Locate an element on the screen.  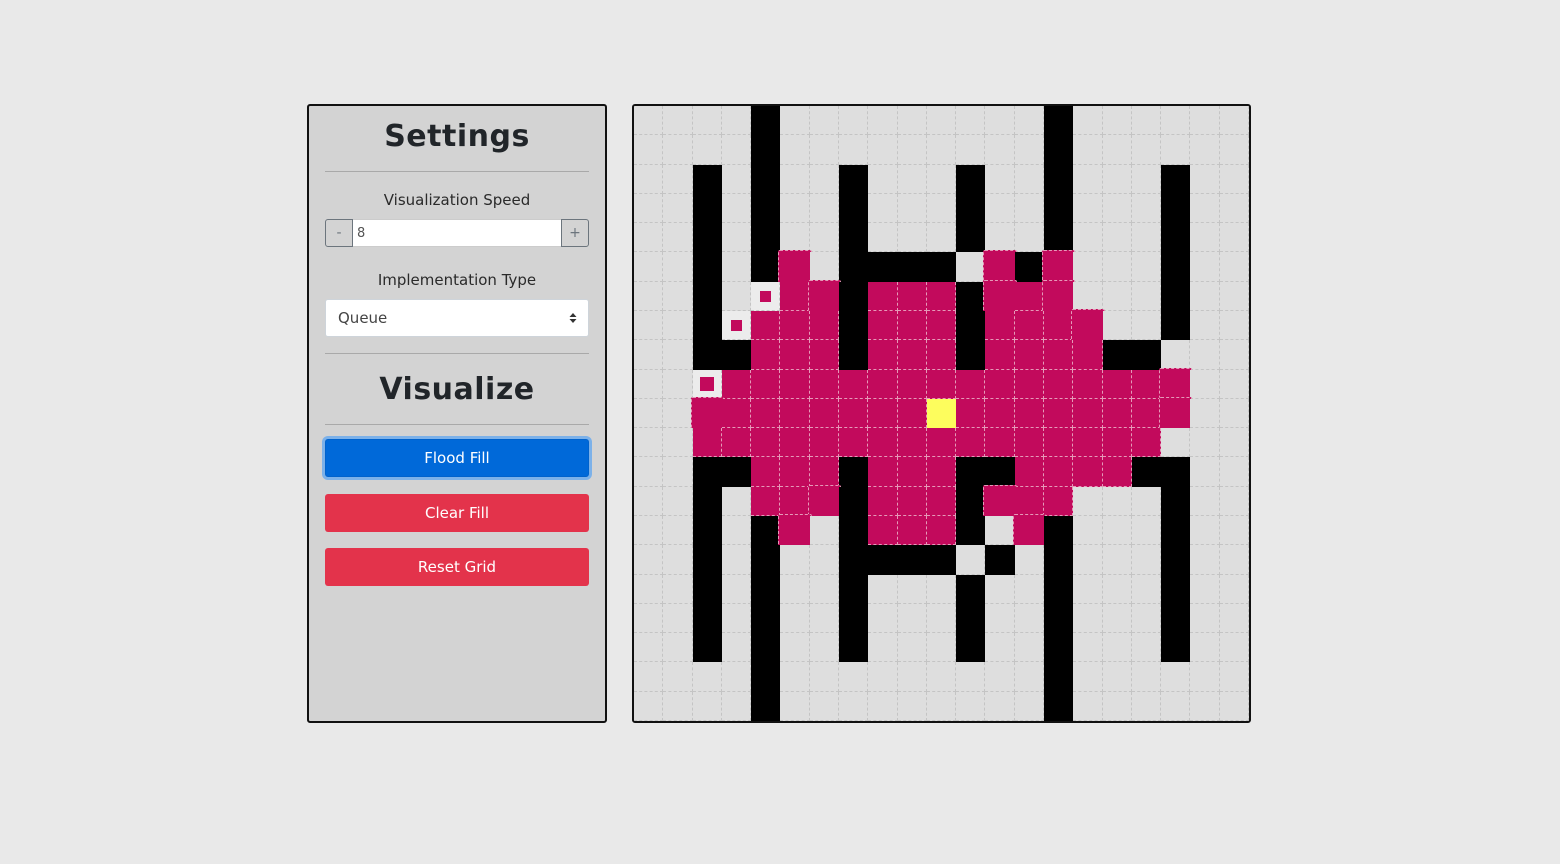
implementation-select: Queue is located at coordinates (457, 318).